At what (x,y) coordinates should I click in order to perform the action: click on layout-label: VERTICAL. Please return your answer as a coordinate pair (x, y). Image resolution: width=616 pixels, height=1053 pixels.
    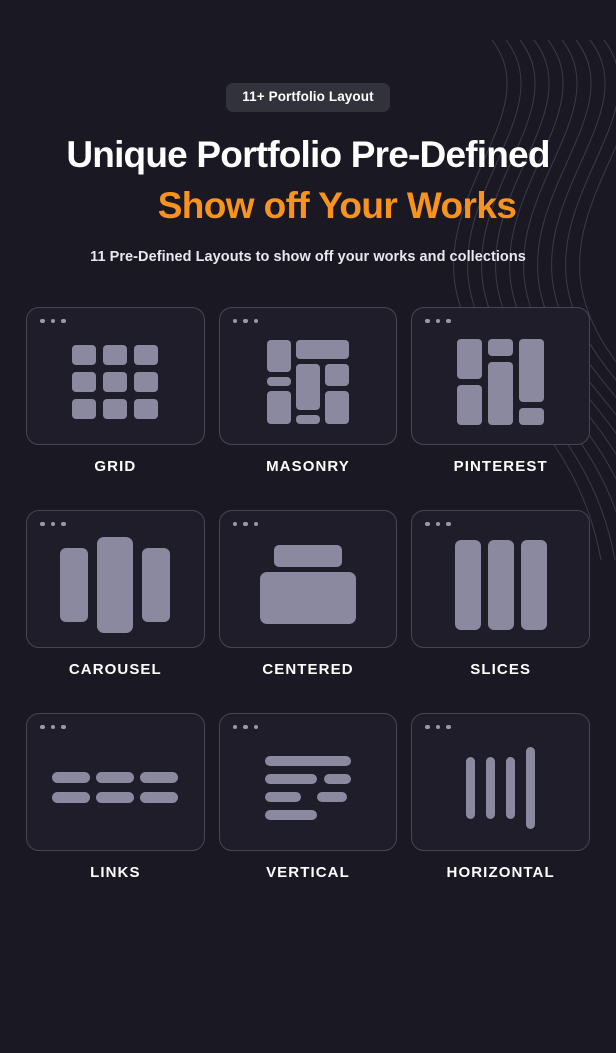
    Looking at the image, I should click on (308, 872).